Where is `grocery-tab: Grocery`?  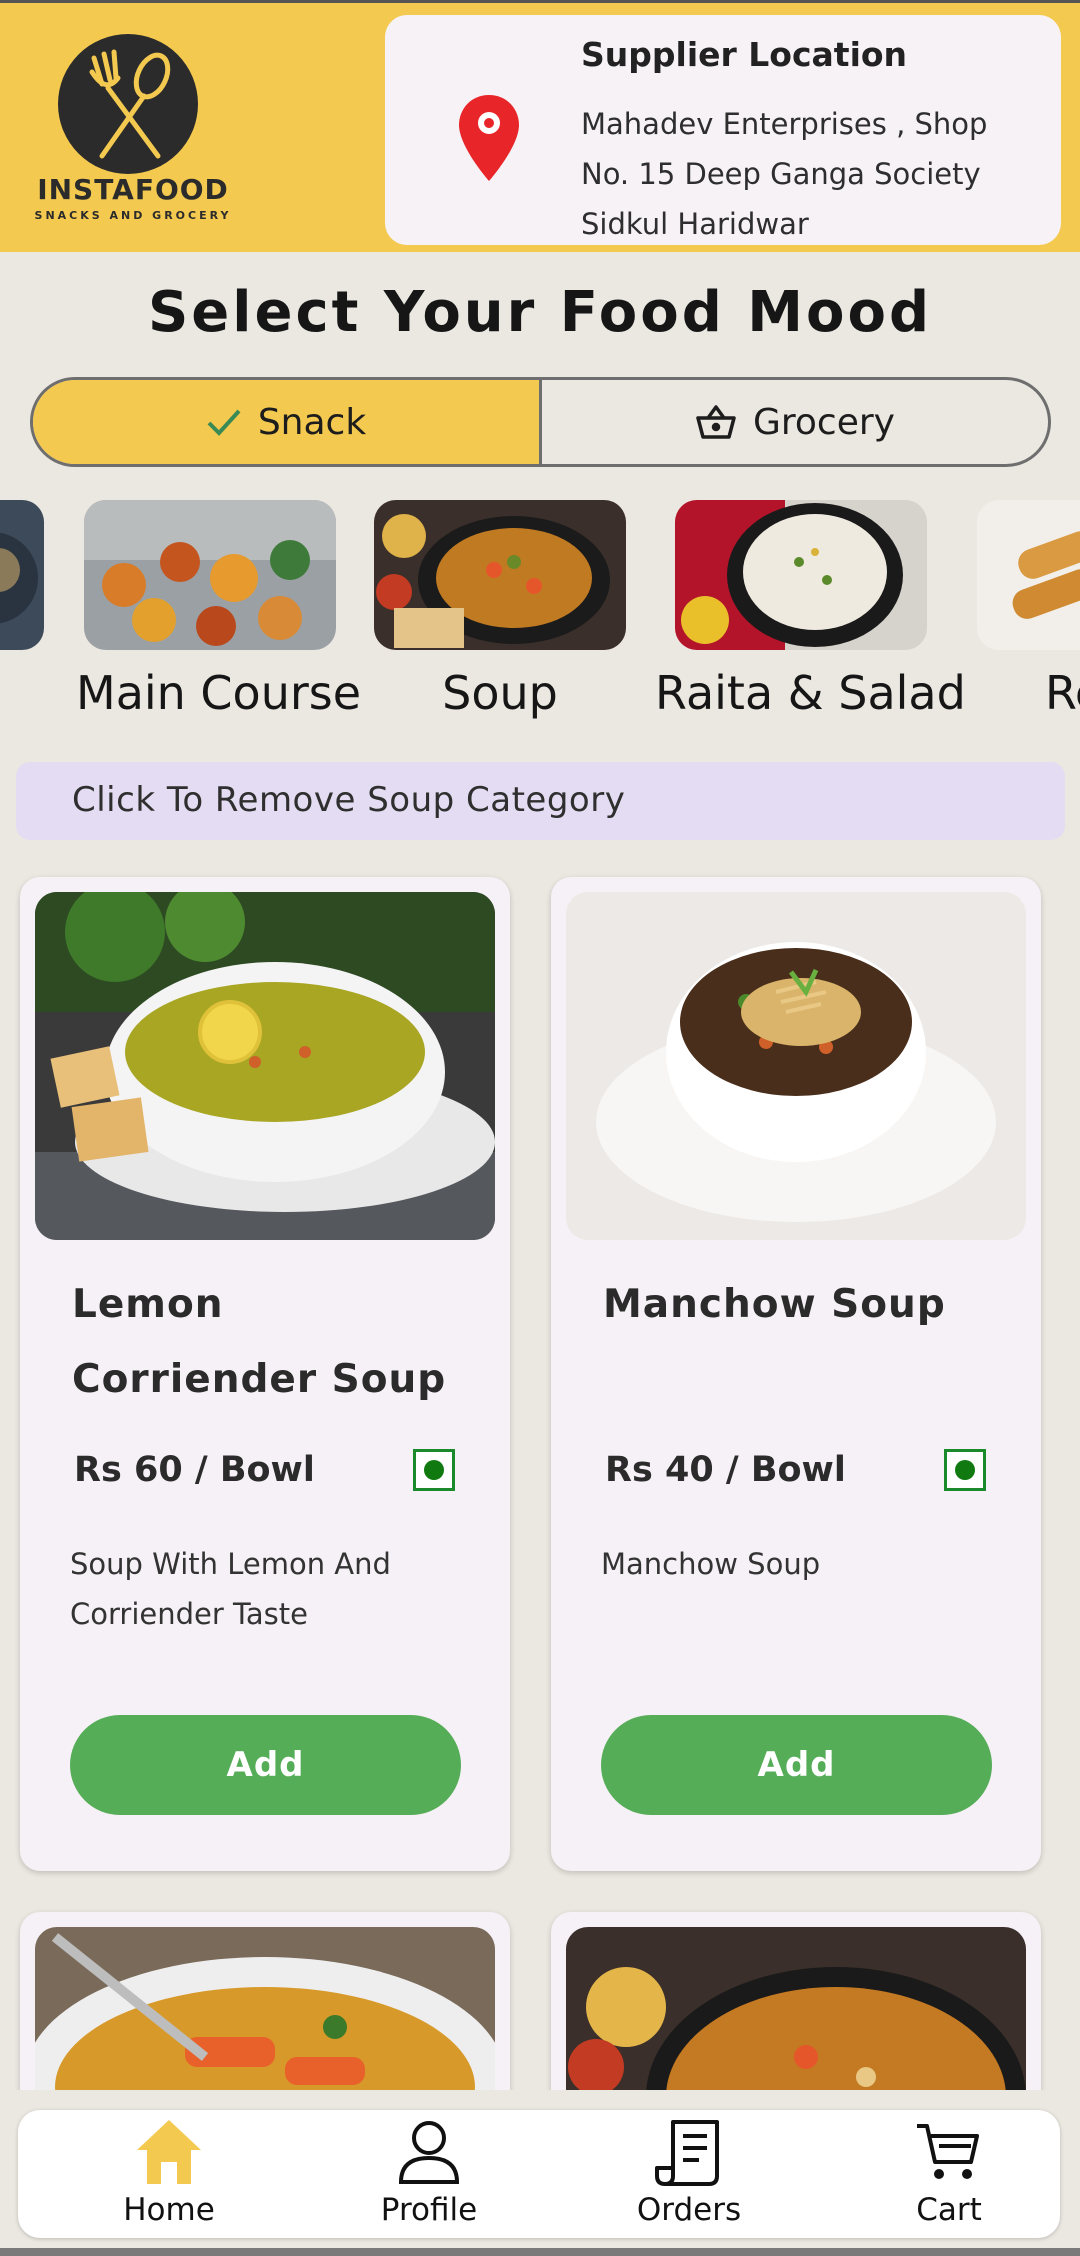
grocery-tab: Grocery is located at coordinates (795, 422).